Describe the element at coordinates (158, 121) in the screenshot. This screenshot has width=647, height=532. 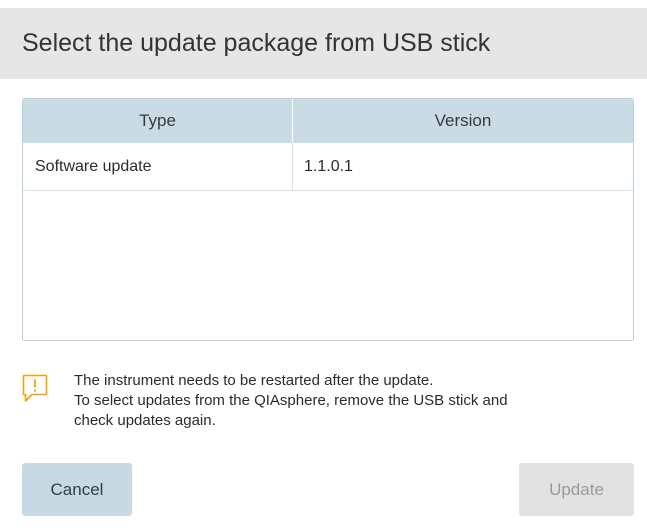
I see `column-header-type: Type` at that location.